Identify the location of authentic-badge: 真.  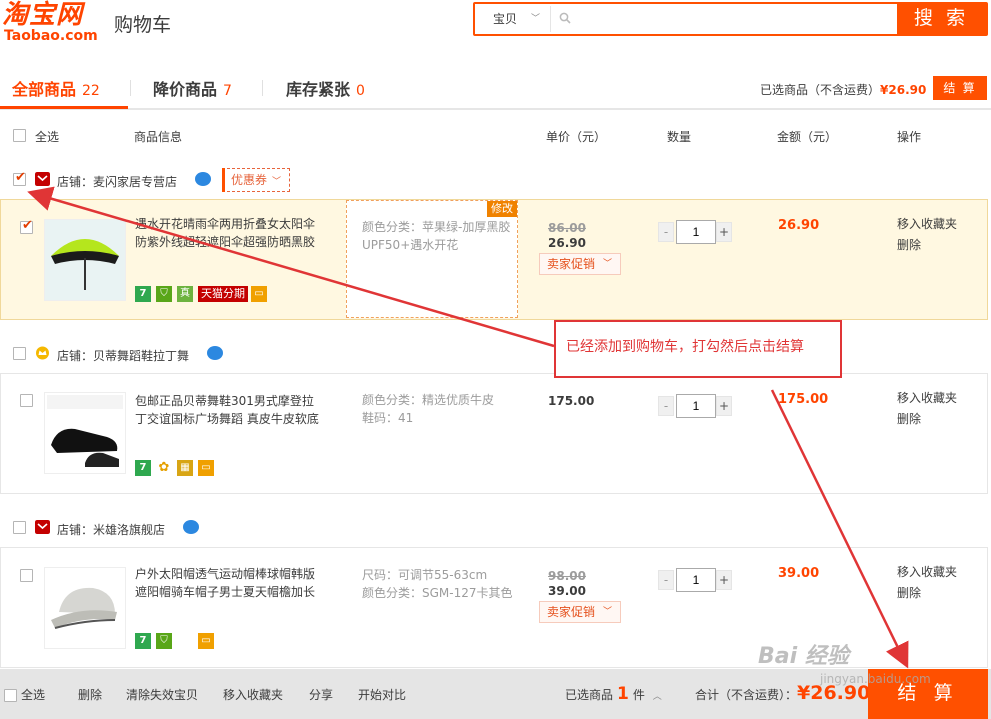
(185, 294).